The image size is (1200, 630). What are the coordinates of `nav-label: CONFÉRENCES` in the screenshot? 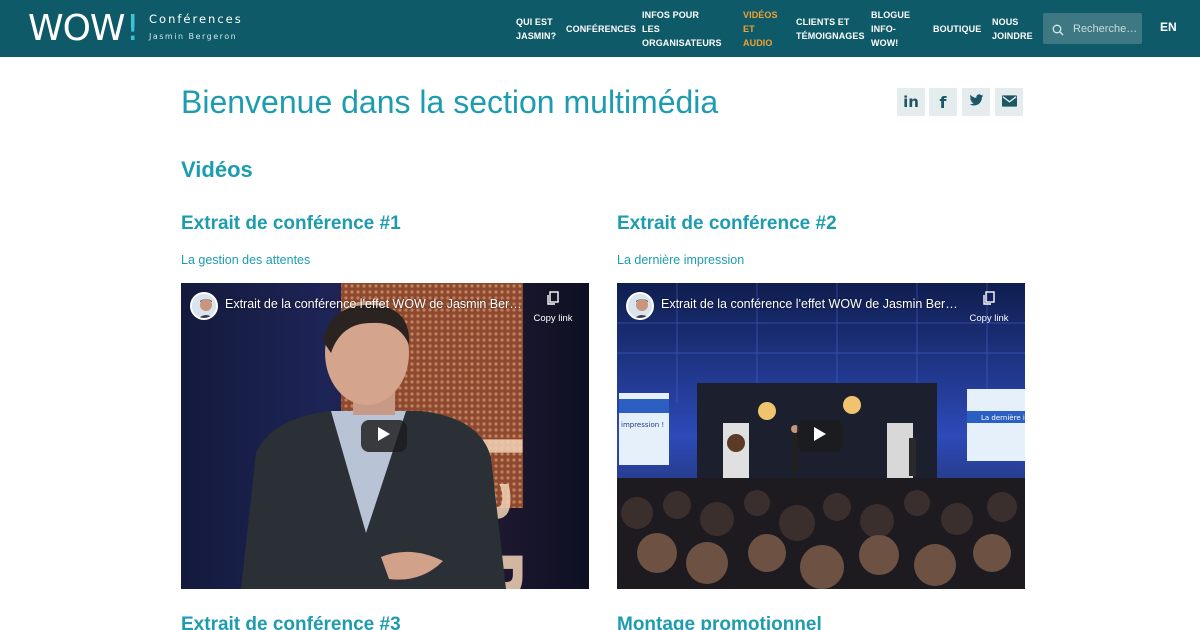 It's located at (601, 28).